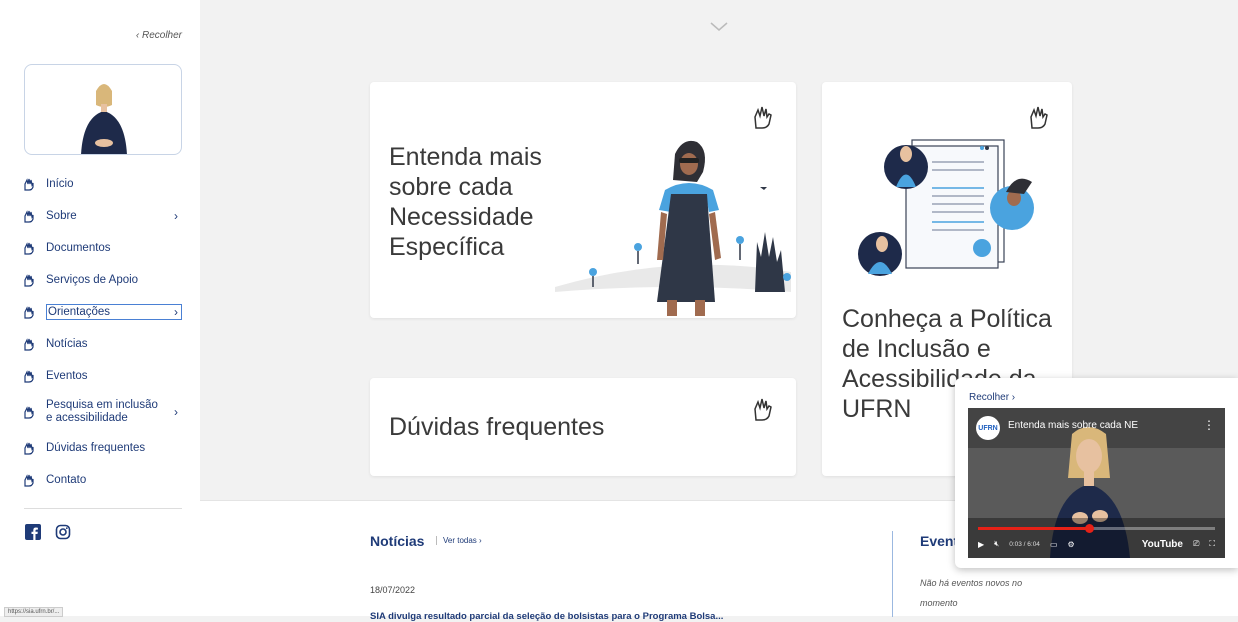  Describe the element at coordinates (104, 119) in the screenshot. I see `interpreter-figure` at that location.